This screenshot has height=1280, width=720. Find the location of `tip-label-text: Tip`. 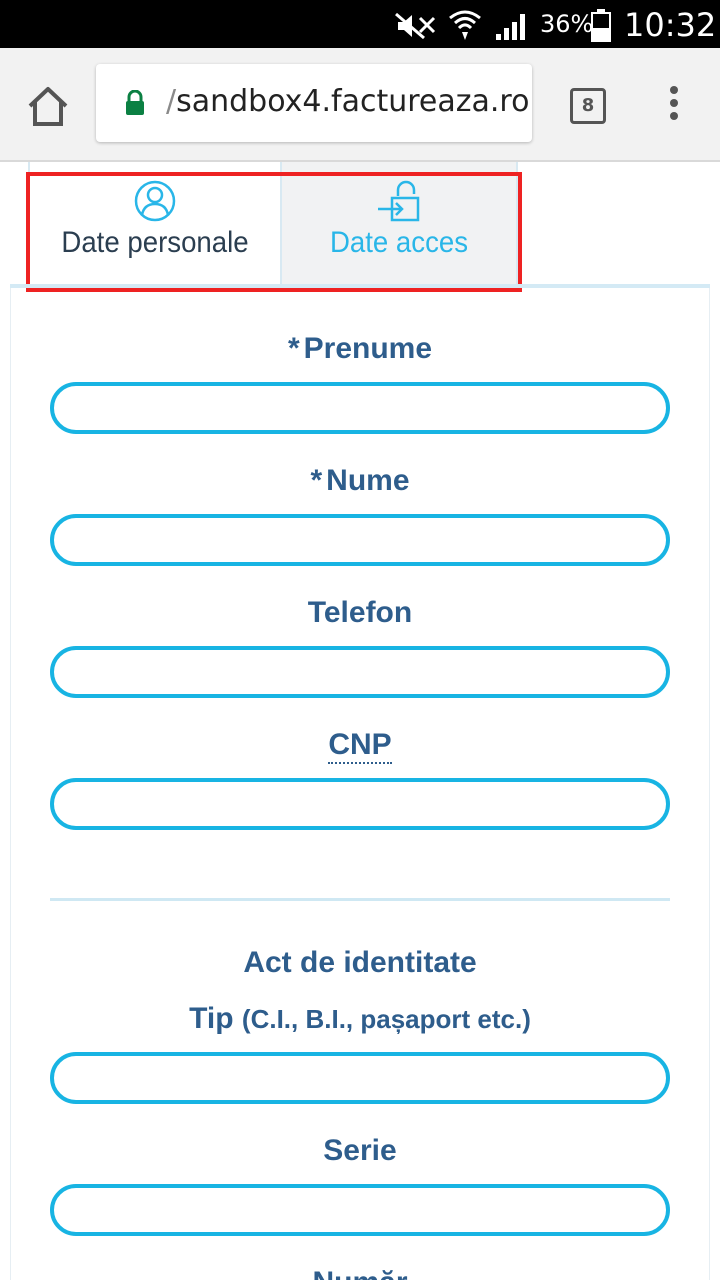

tip-label-text: Tip is located at coordinates (211, 1018).